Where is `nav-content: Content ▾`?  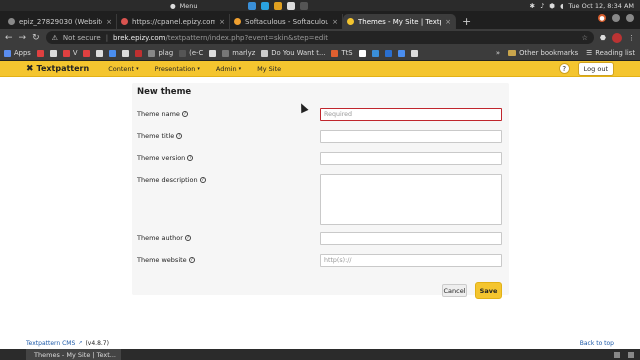 nav-content: Content ▾ is located at coordinates (123, 69).